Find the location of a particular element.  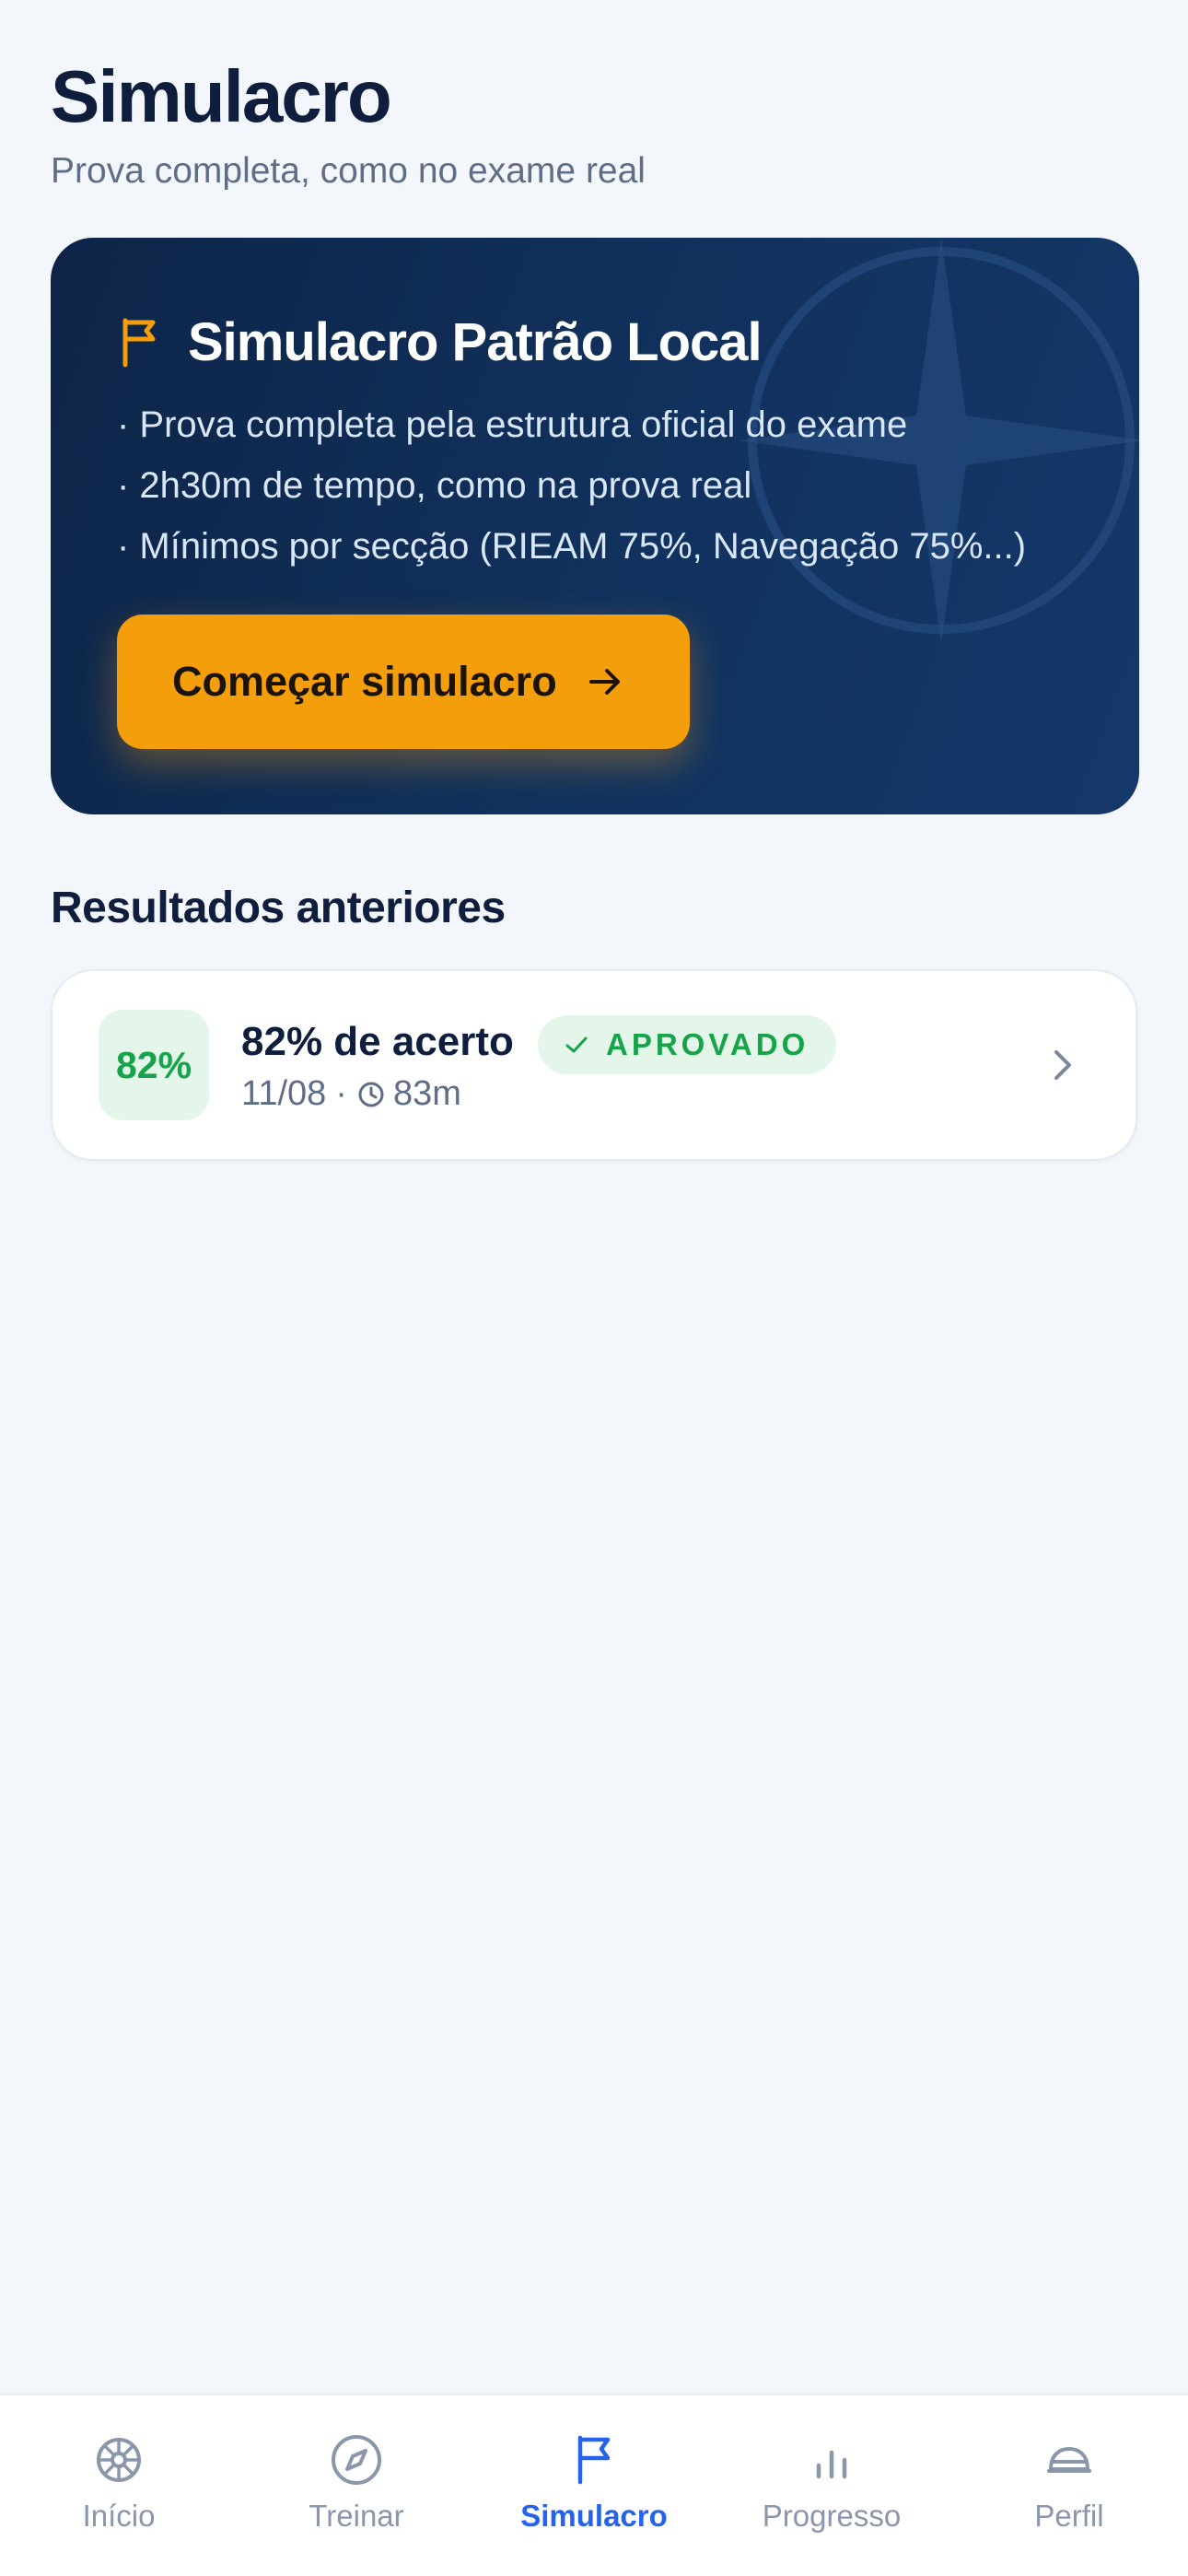

nav-item-inicio: Início is located at coordinates (119, 2485).